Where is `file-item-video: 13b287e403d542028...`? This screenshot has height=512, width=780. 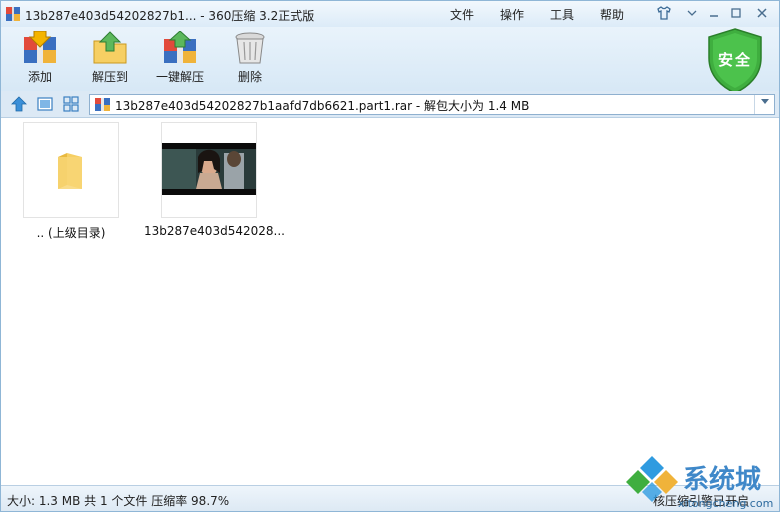
file-item-video: 13b287e403d542028... is located at coordinates (214, 180).